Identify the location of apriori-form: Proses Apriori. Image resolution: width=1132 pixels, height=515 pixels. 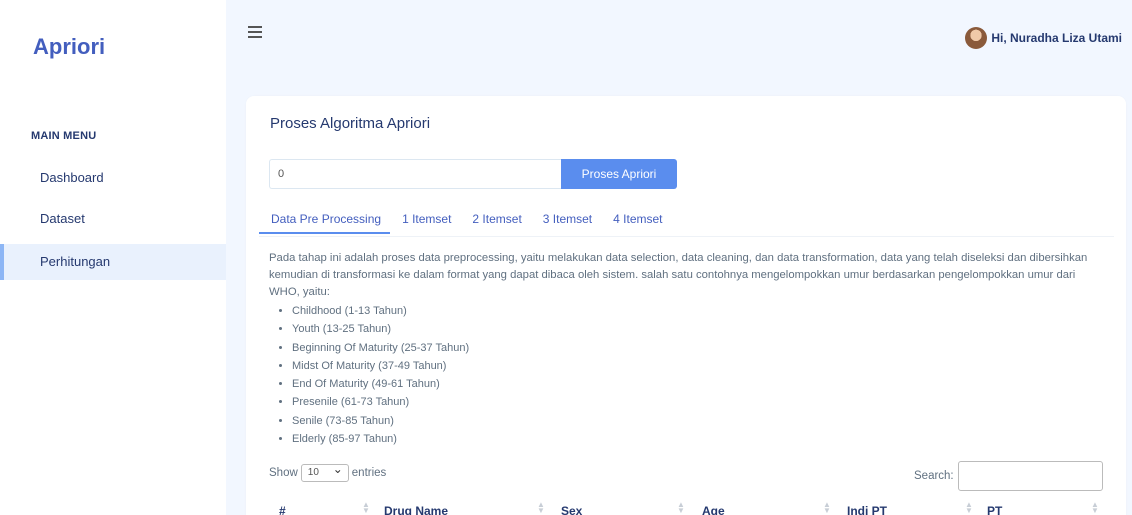
(473, 174).